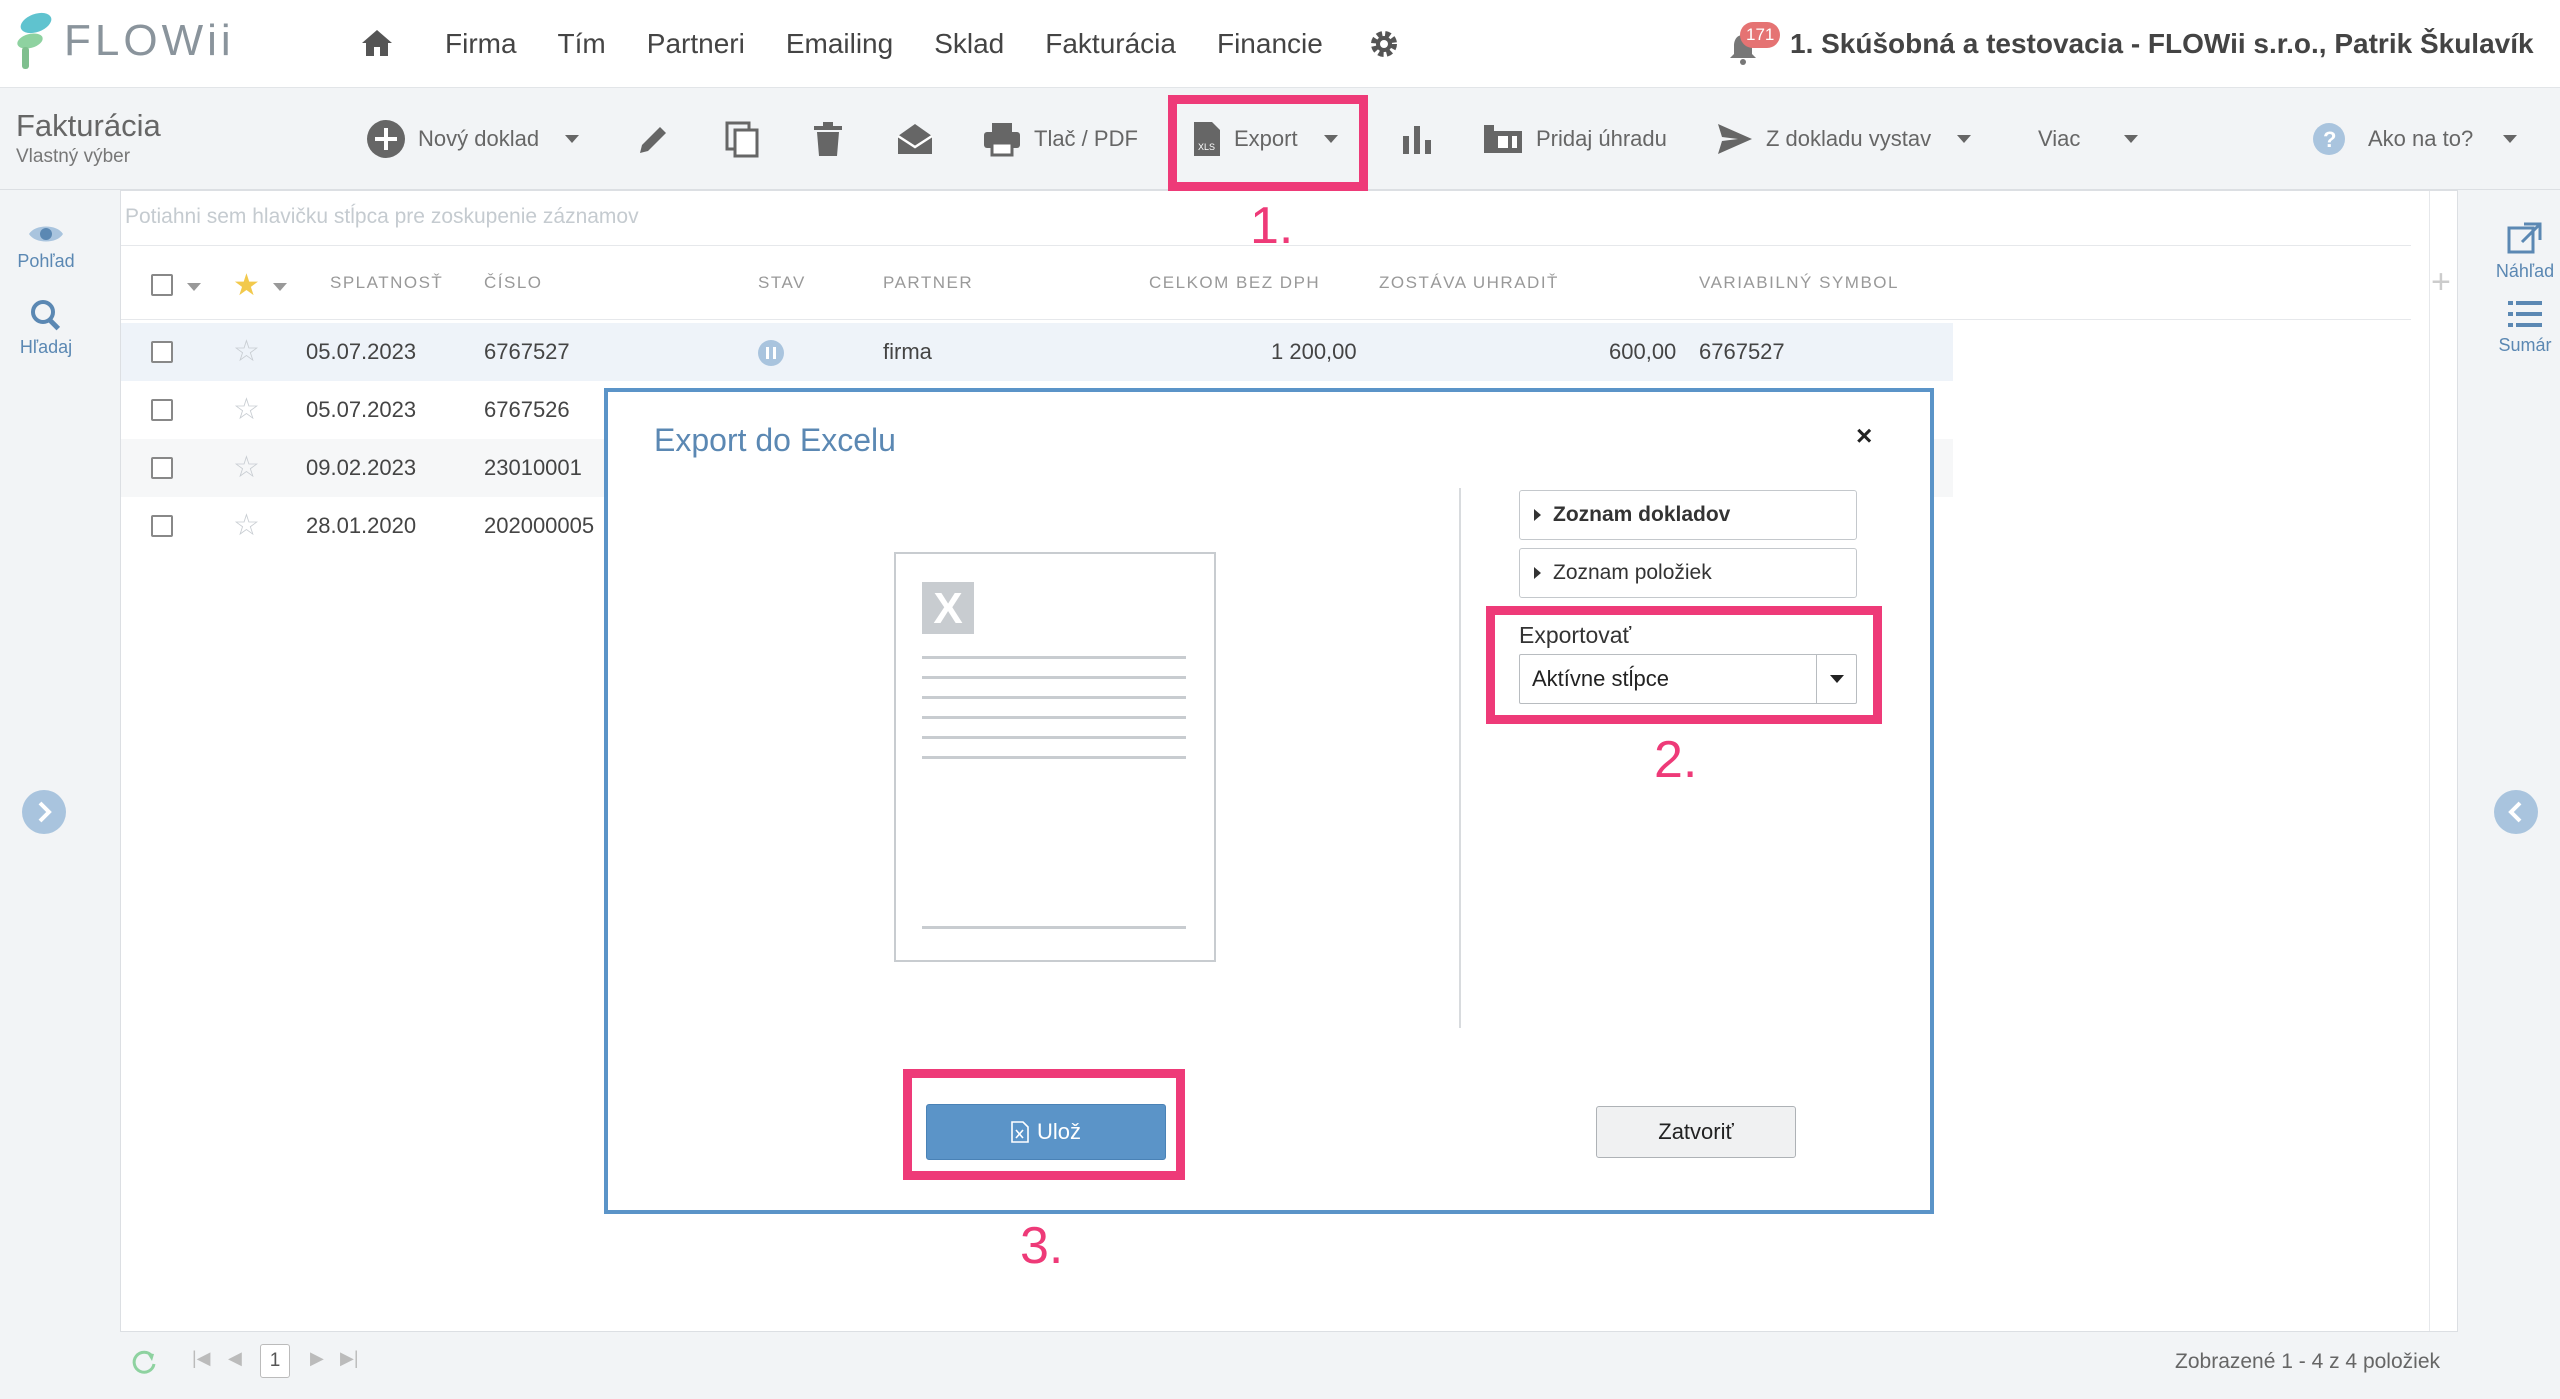 This screenshot has height=1399, width=2560. I want to click on annotation-box-export, so click(1268, 143).